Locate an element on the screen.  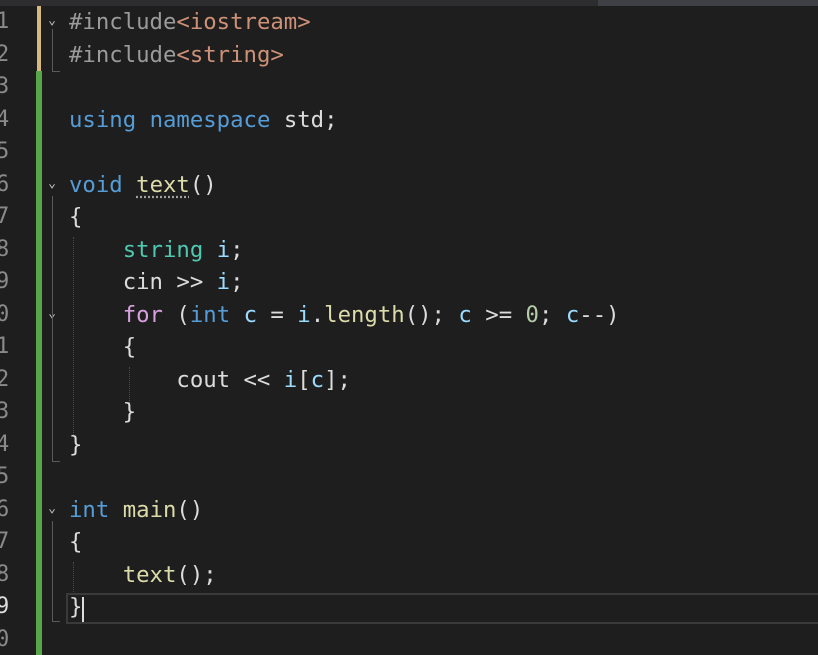
tab-strip-fragment is located at coordinates (708, 3).